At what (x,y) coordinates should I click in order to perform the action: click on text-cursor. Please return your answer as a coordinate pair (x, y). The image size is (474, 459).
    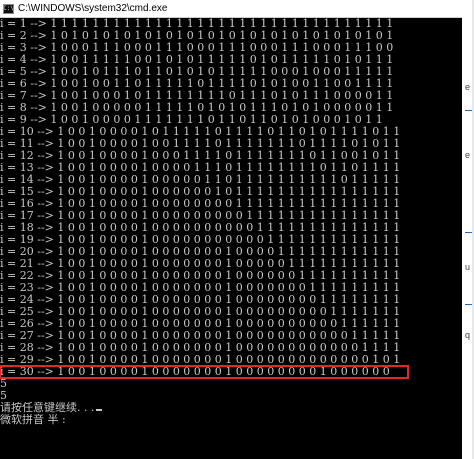
    Looking at the image, I should click on (99, 410).